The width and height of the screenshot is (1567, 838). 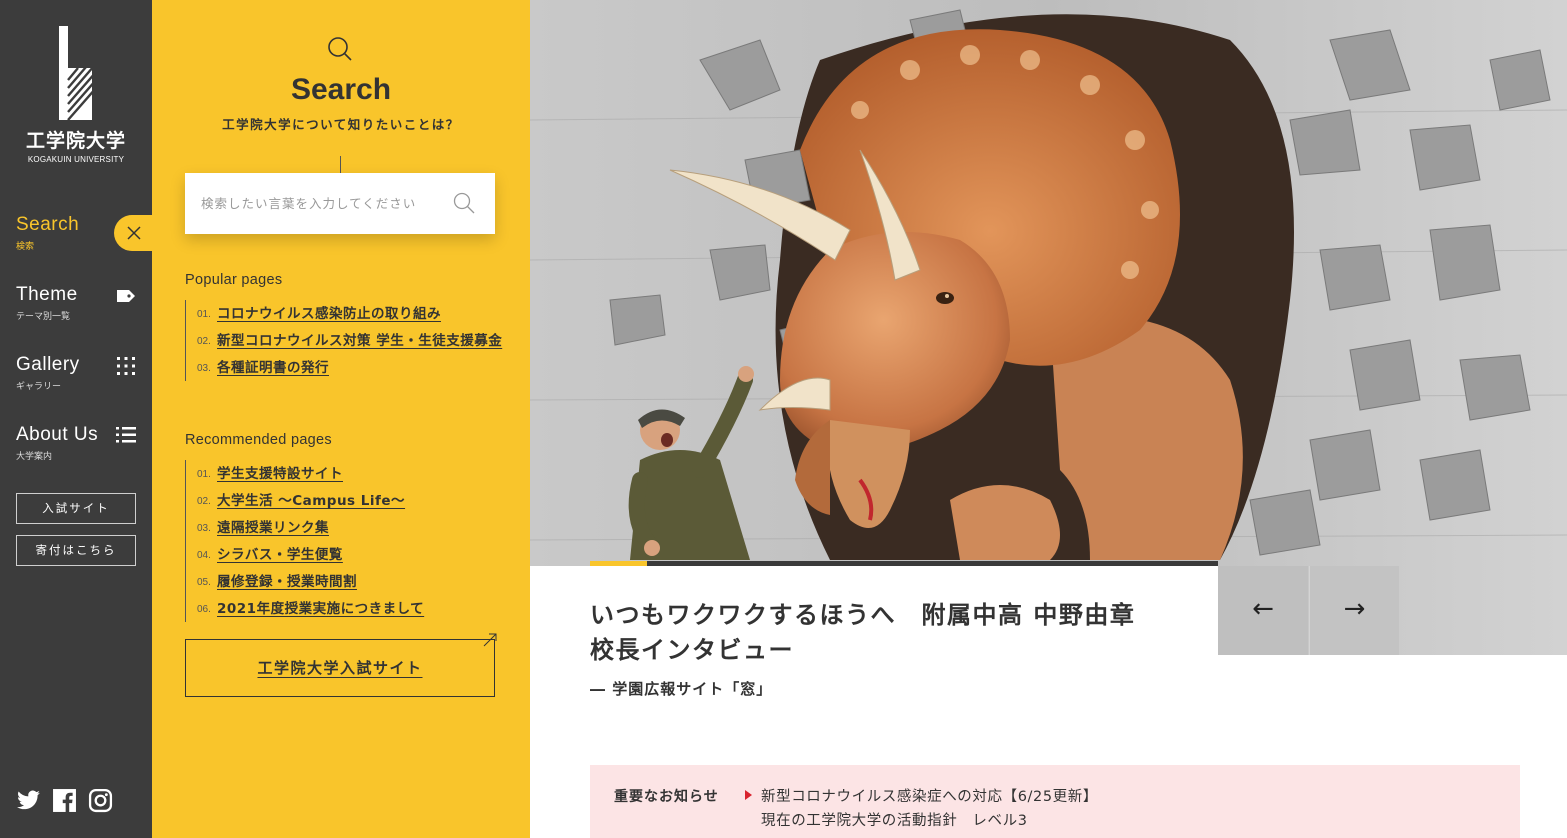 I want to click on search-submit-button, so click(x=465, y=204).